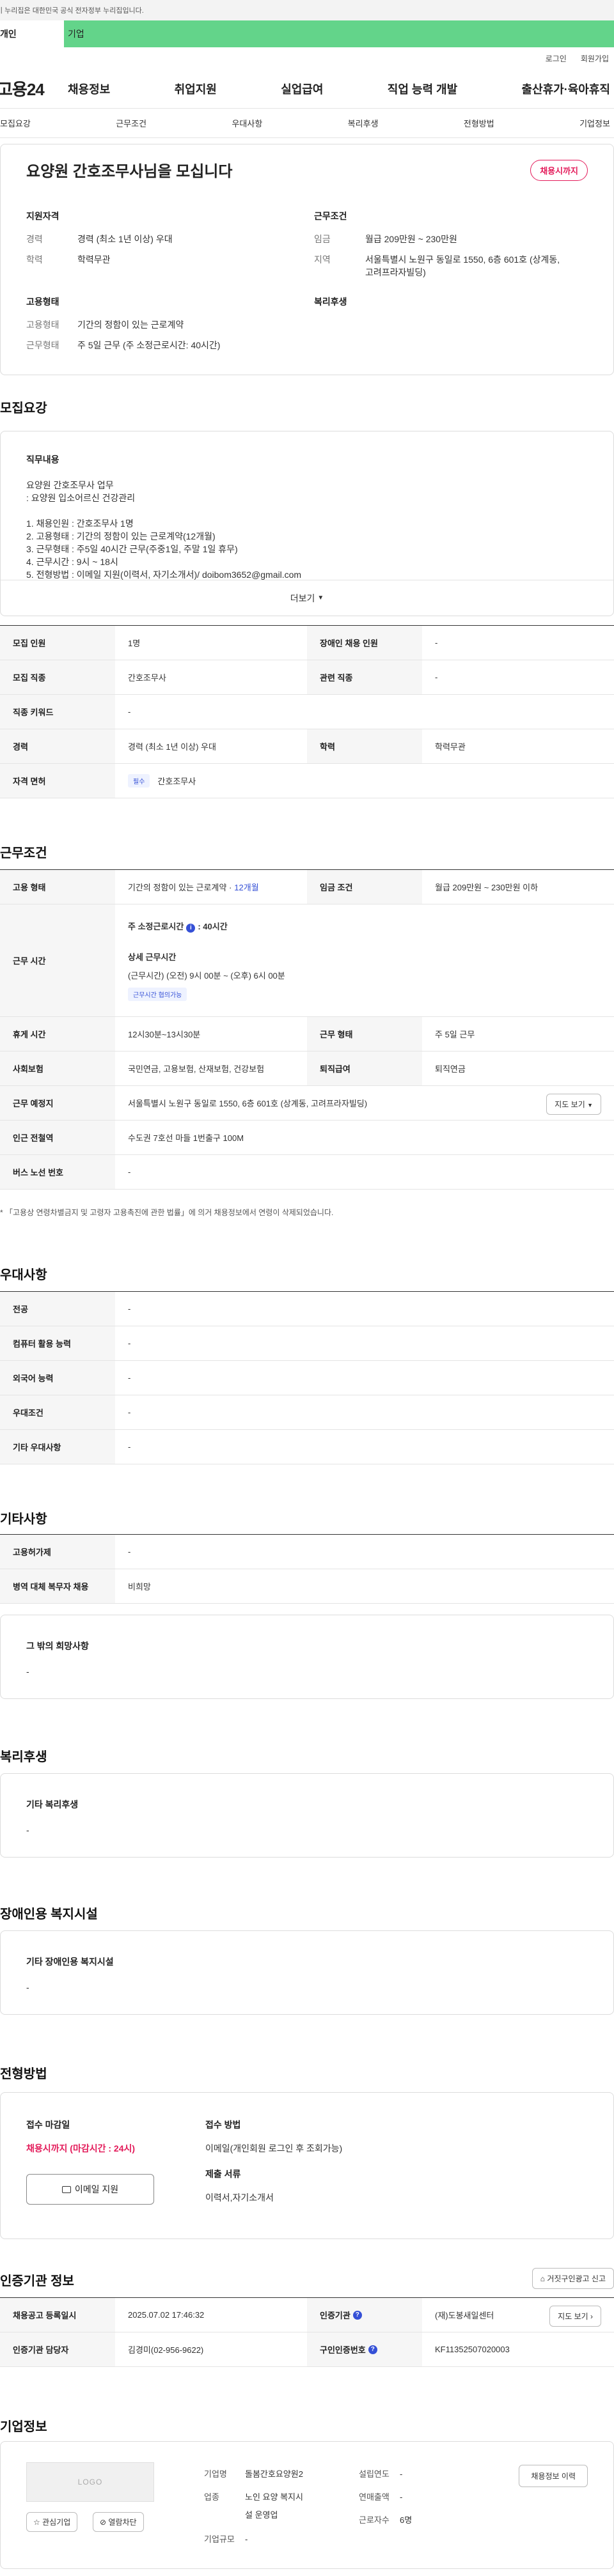 The height and width of the screenshot is (2576, 614). Describe the element at coordinates (23, 1757) in the screenshot. I see `section-title-welfare: 복리후생` at that location.